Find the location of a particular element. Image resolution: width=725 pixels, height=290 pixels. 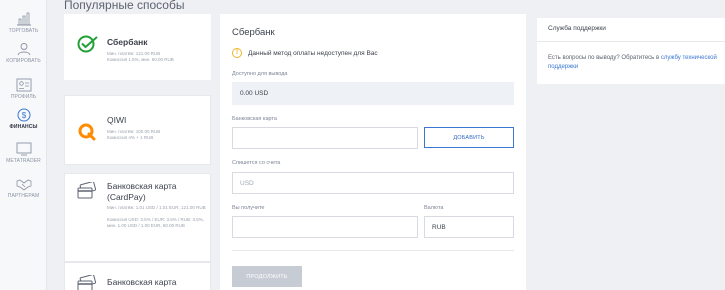

sberbank-logo-icon is located at coordinates (87, 44).